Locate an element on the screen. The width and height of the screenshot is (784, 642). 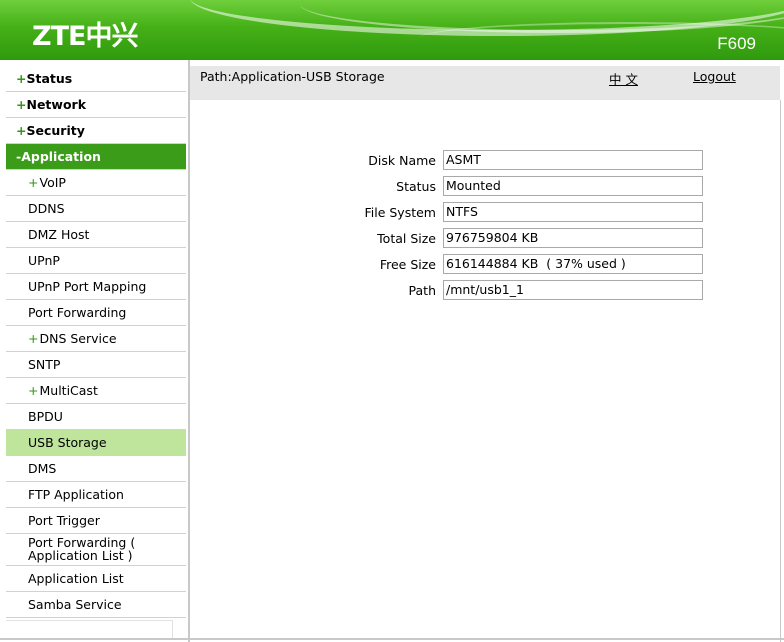
disk-name-field: ASMT is located at coordinates (573, 160).